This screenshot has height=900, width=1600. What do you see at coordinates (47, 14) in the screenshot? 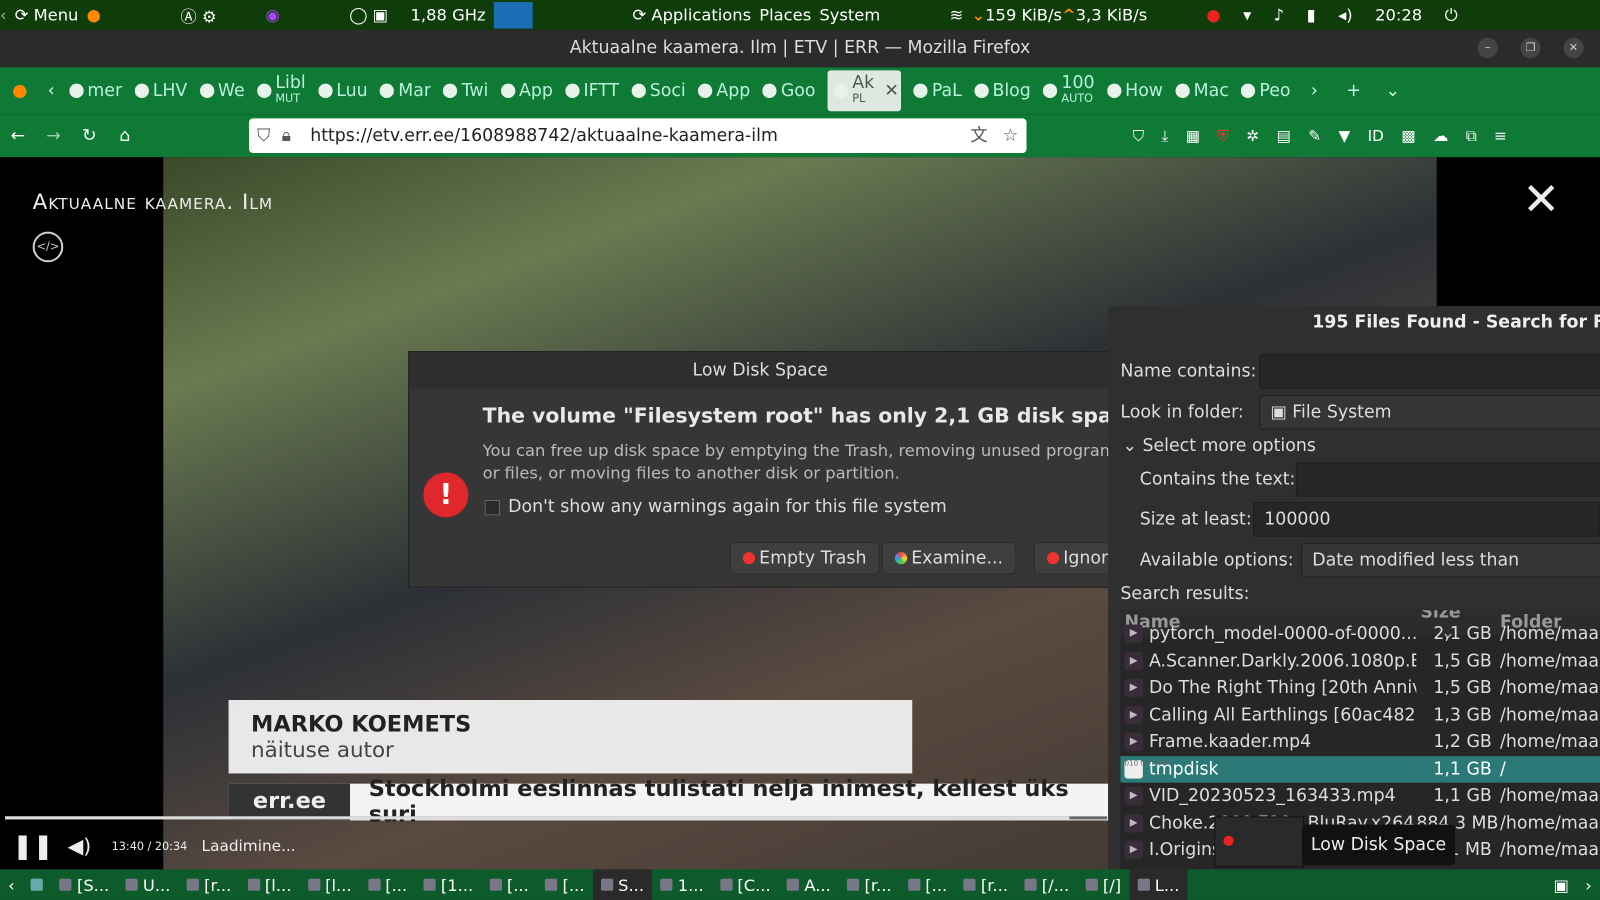
I see `menu-button: ⟳ Menu` at bounding box center [47, 14].